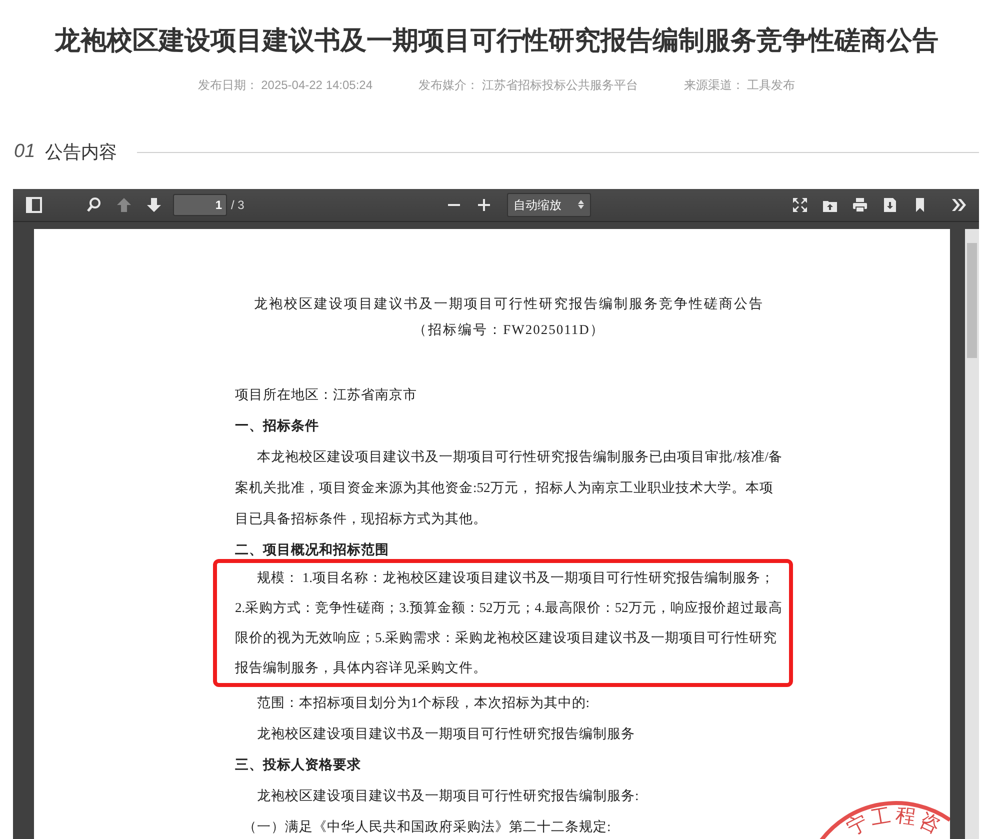 This screenshot has height=839, width=993. Describe the element at coordinates (581, 204) in the screenshot. I see `dropdown-caret-icon` at that location.